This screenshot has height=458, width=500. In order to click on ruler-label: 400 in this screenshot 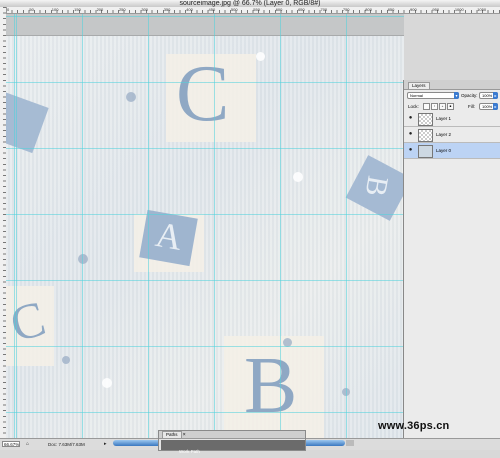, I will do `click(189, 9)`.